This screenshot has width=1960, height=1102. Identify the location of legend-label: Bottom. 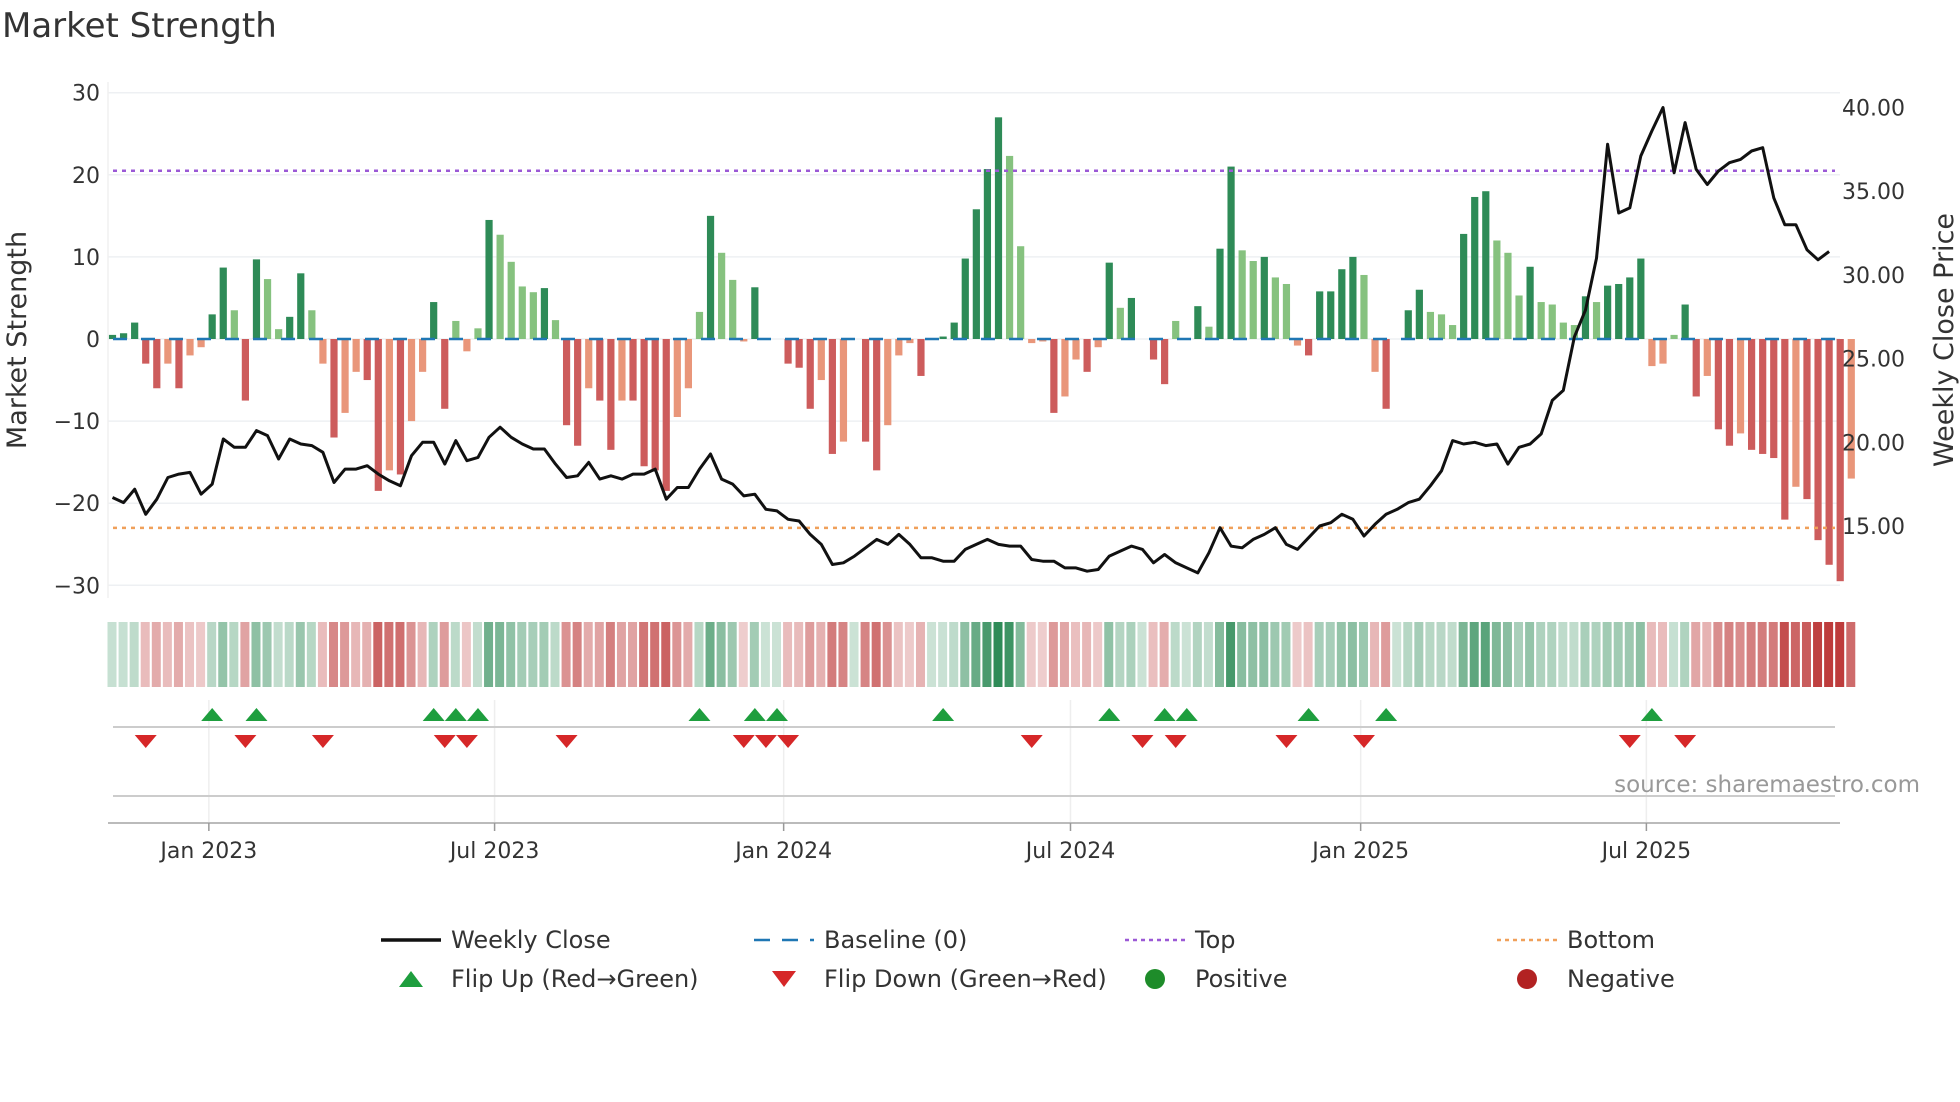
(1611, 940).